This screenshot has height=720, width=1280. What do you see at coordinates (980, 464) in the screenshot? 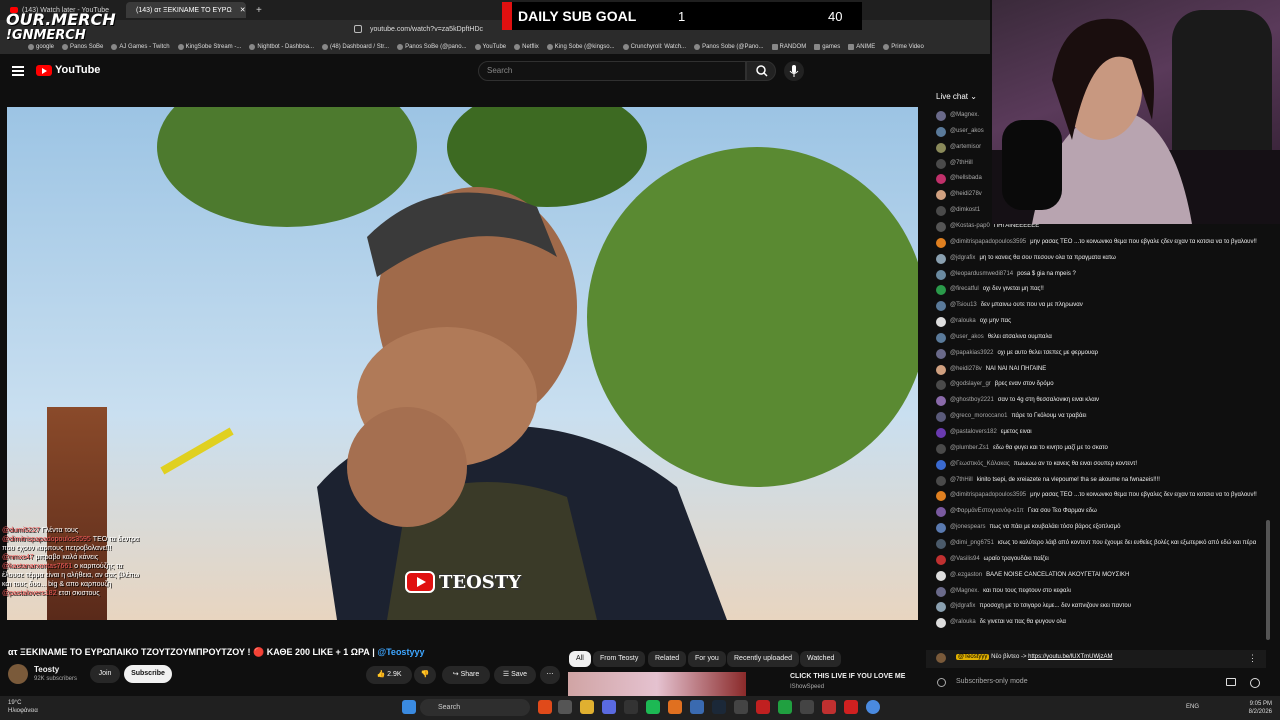
I see `chat-author: @Γεωστικός_Κάλακας` at bounding box center [980, 464].